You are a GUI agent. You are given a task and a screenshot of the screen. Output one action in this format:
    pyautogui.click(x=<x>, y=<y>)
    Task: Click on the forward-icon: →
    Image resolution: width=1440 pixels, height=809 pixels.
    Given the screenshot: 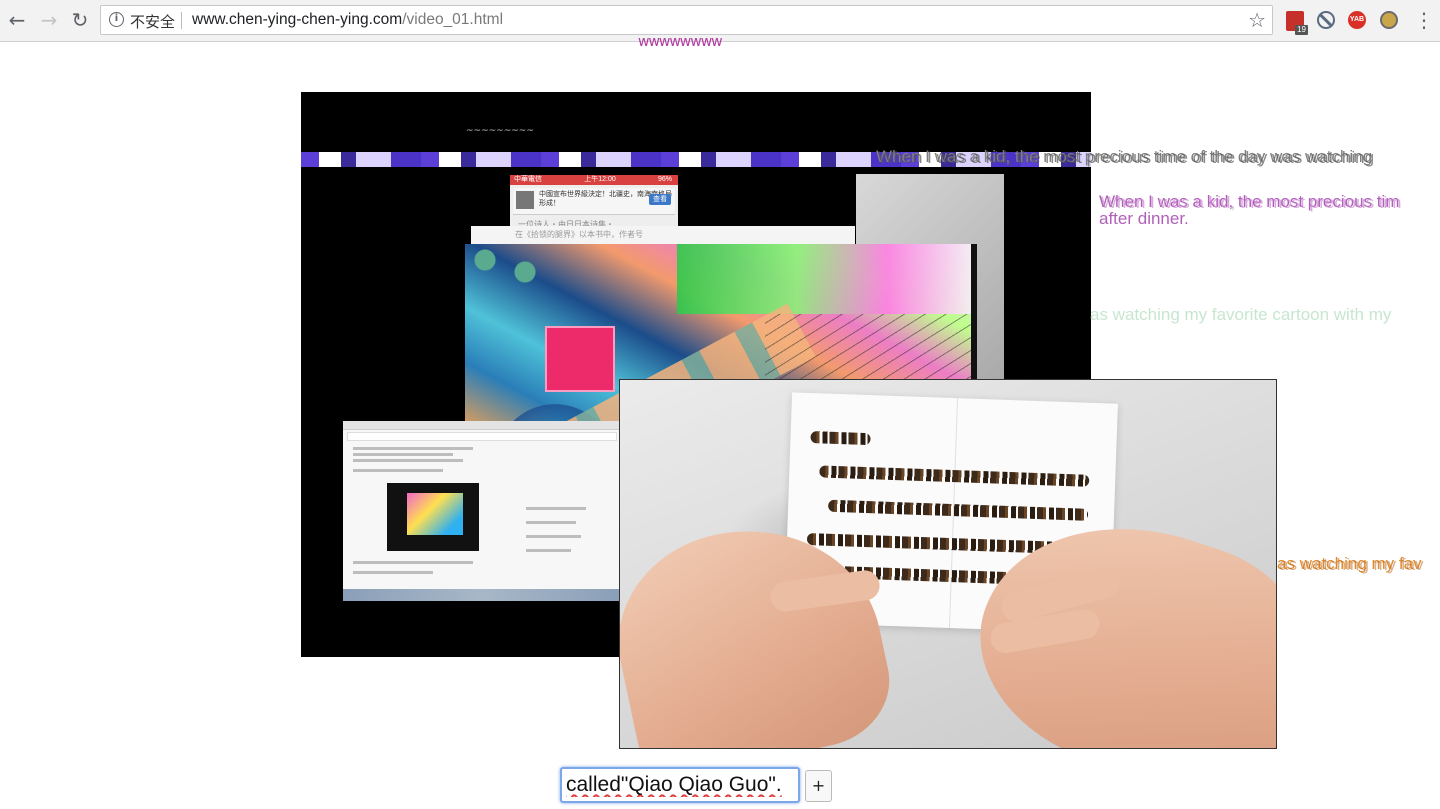 What is the action you would take?
    pyautogui.click(x=49, y=20)
    